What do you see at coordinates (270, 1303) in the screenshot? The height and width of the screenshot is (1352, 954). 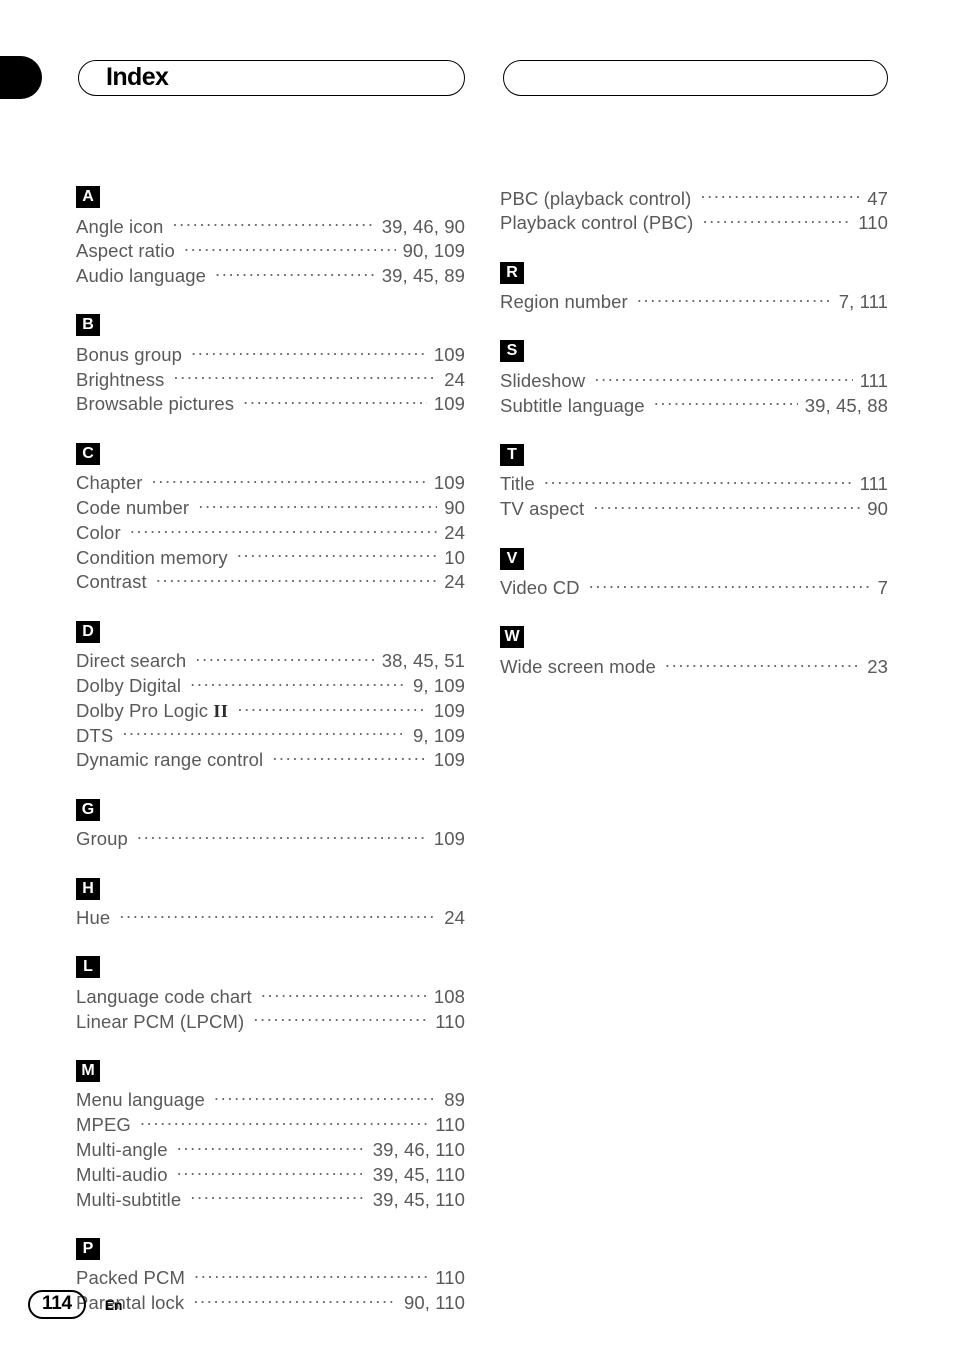 I see `index-entry: Parental lock90, 110` at bounding box center [270, 1303].